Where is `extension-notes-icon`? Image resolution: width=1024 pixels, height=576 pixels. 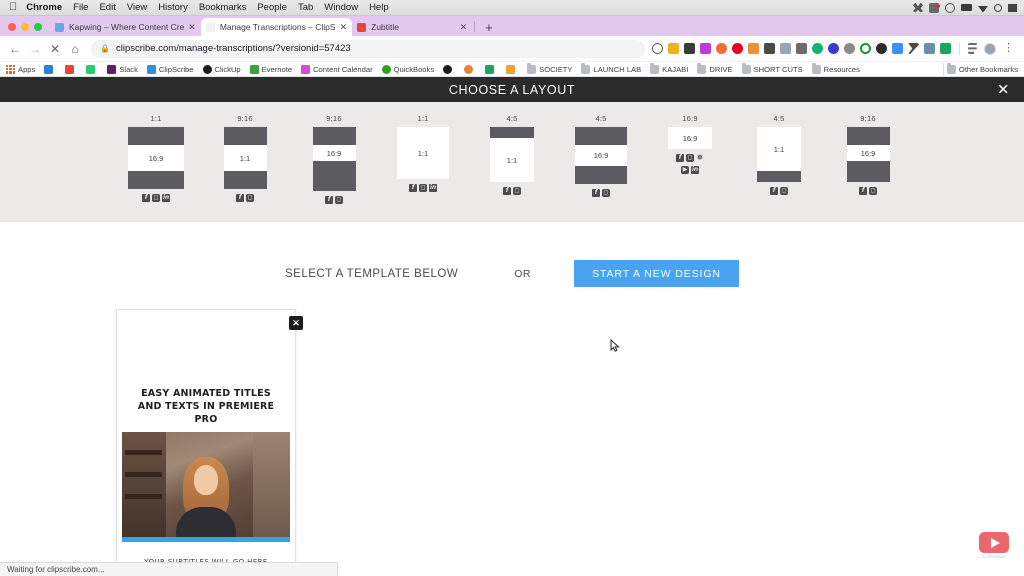 extension-notes-icon is located at coordinates (673, 48).